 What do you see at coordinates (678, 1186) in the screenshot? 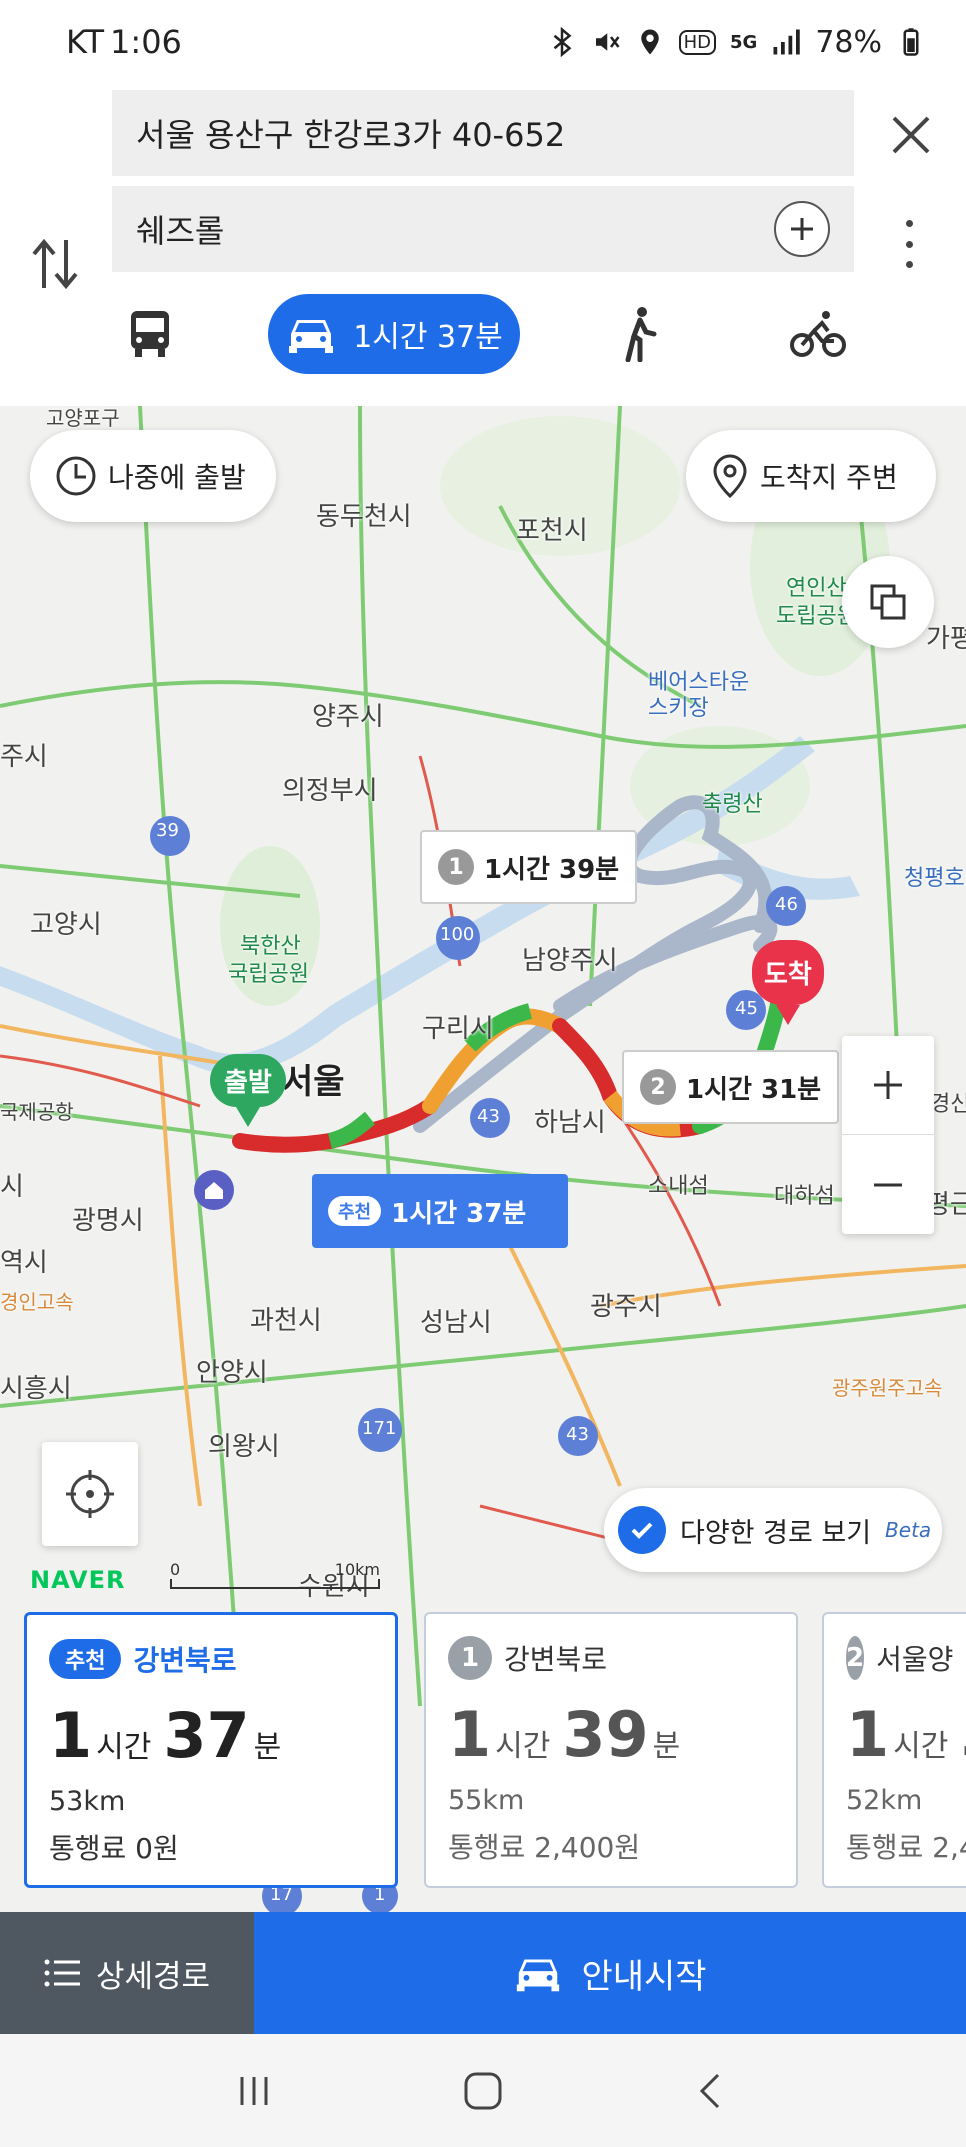
I see `place-label: 소내섬` at bounding box center [678, 1186].